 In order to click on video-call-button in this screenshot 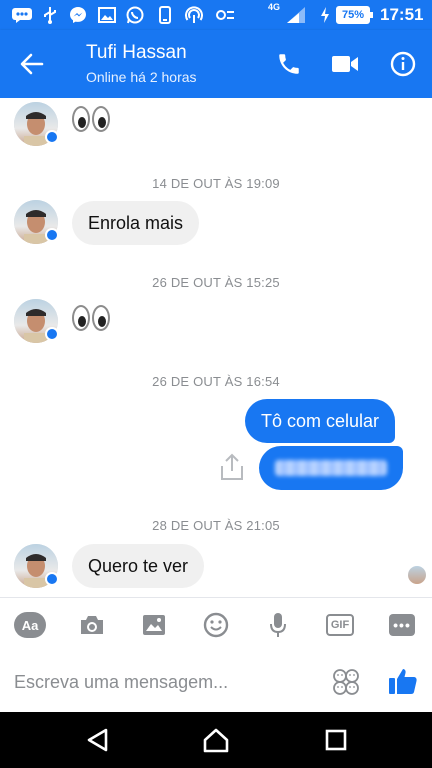, I will do `click(345, 64)`.